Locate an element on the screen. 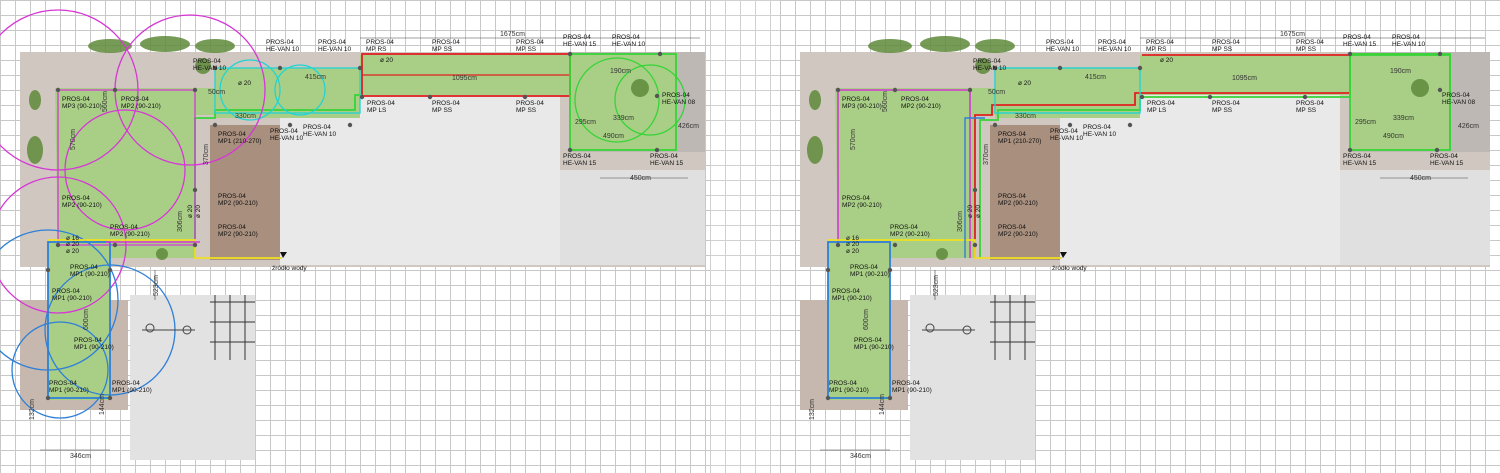 The width and height of the screenshot is (1500, 473). svg-text: 370cm is located at coordinates (206, 154).